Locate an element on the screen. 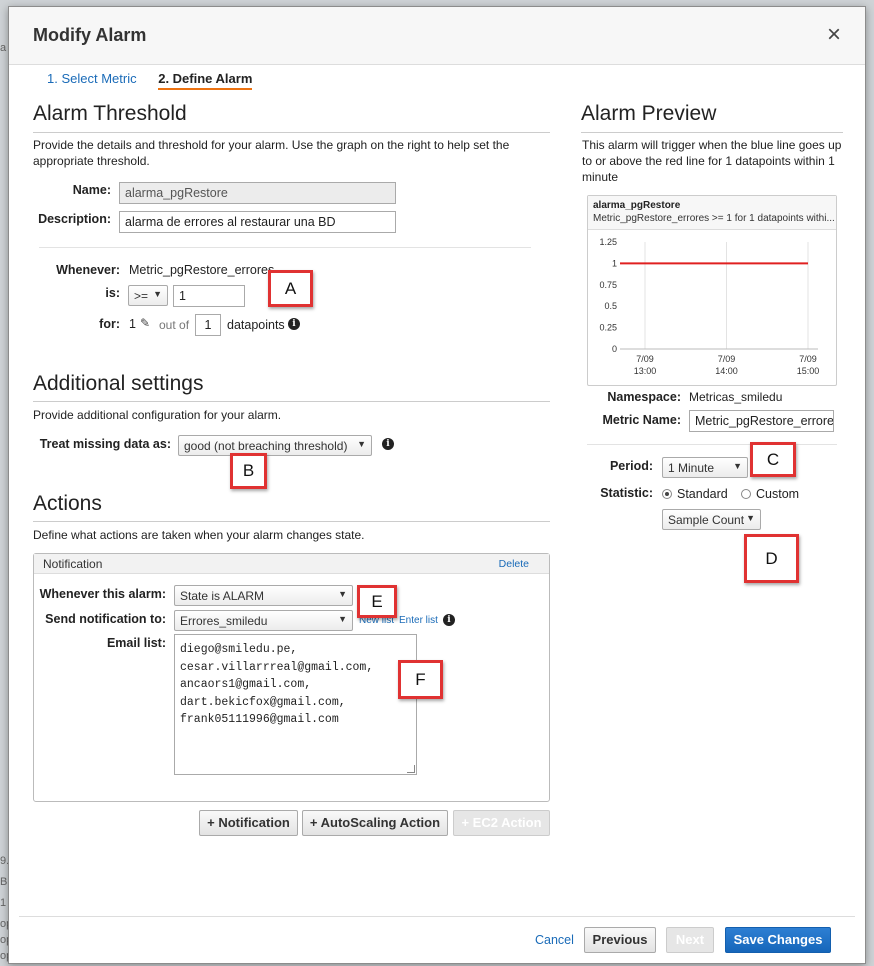 This screenshot has width=874, height=966. resize-handle-icon is located at coordinates (411, 769).